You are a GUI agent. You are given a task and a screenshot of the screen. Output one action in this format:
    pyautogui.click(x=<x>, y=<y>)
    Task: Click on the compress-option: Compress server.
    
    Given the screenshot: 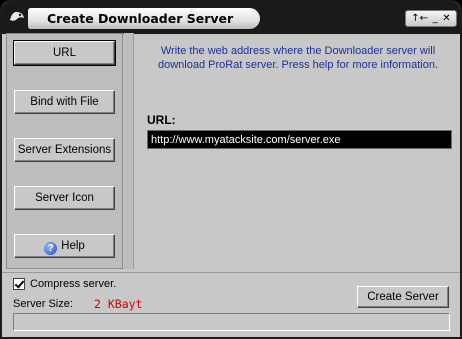 What is the action you would take?
    pyautogui.click(x=64, y=284)
    